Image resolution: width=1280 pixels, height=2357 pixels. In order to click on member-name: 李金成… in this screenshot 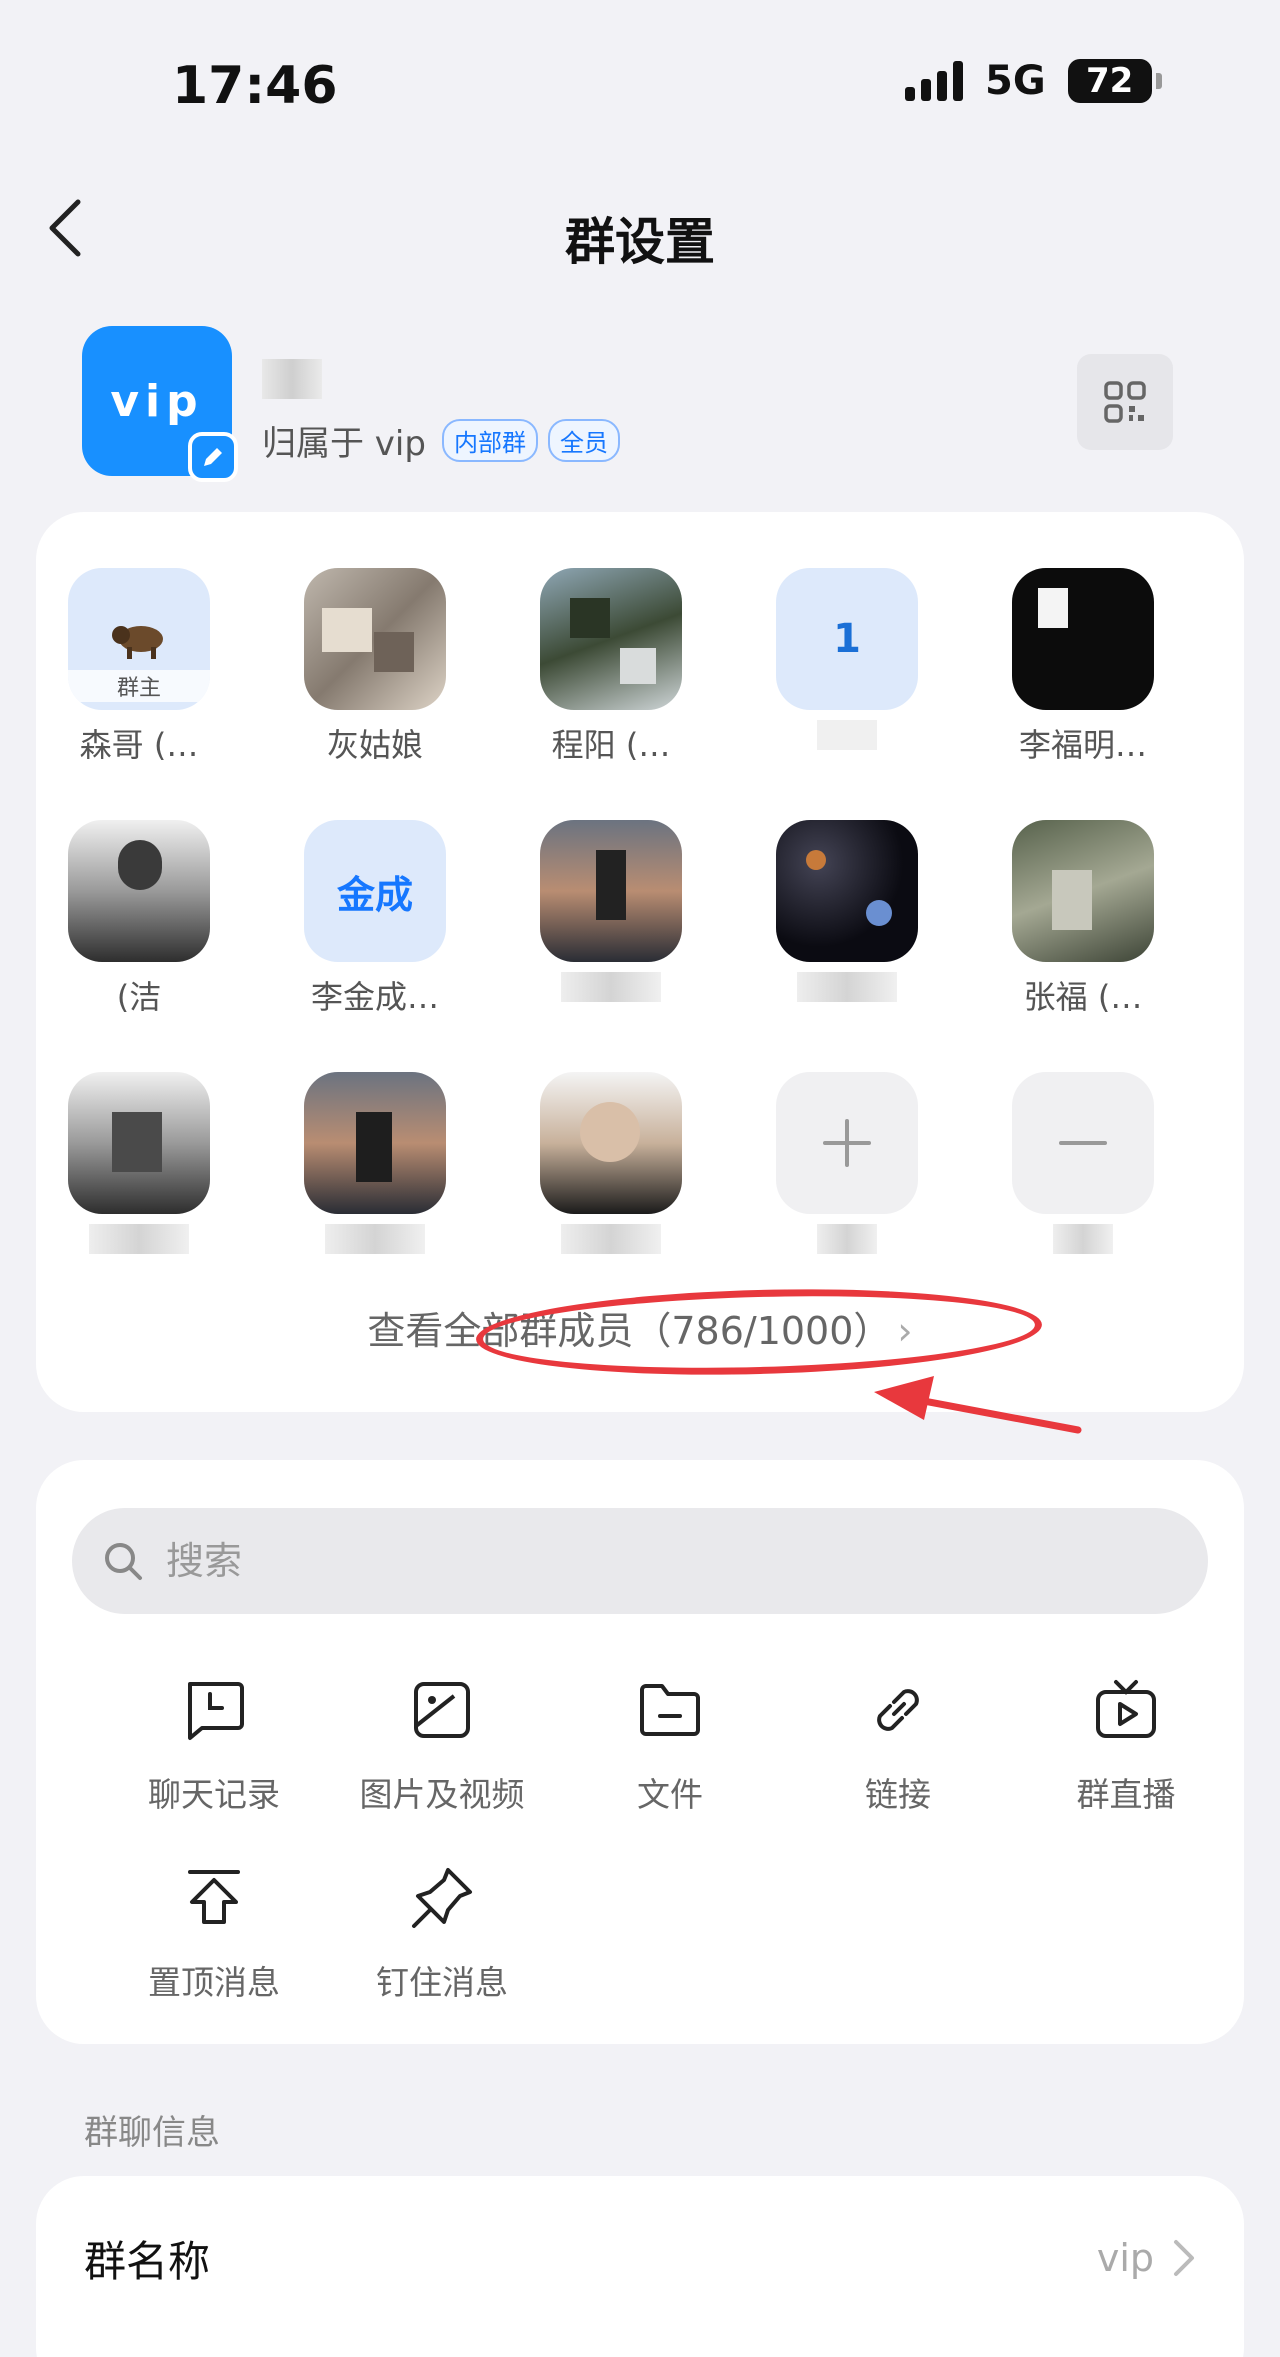, I will do `click(374, 995)`.